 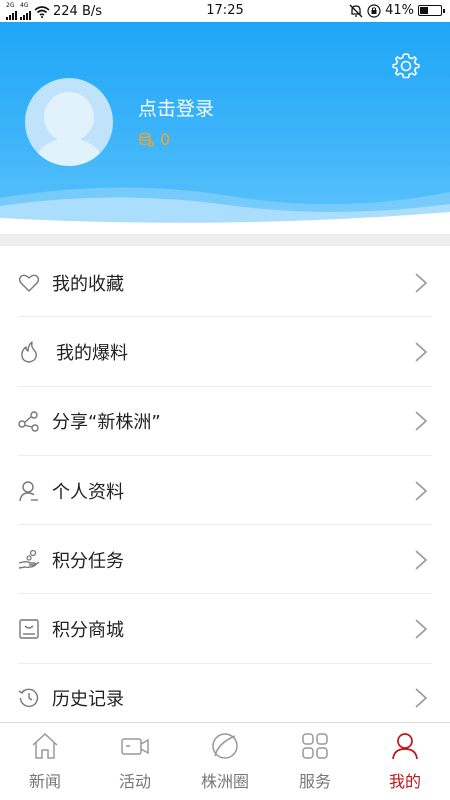 I want to click on menu-item-profile: 个人资料, so click(x=225, y=491).